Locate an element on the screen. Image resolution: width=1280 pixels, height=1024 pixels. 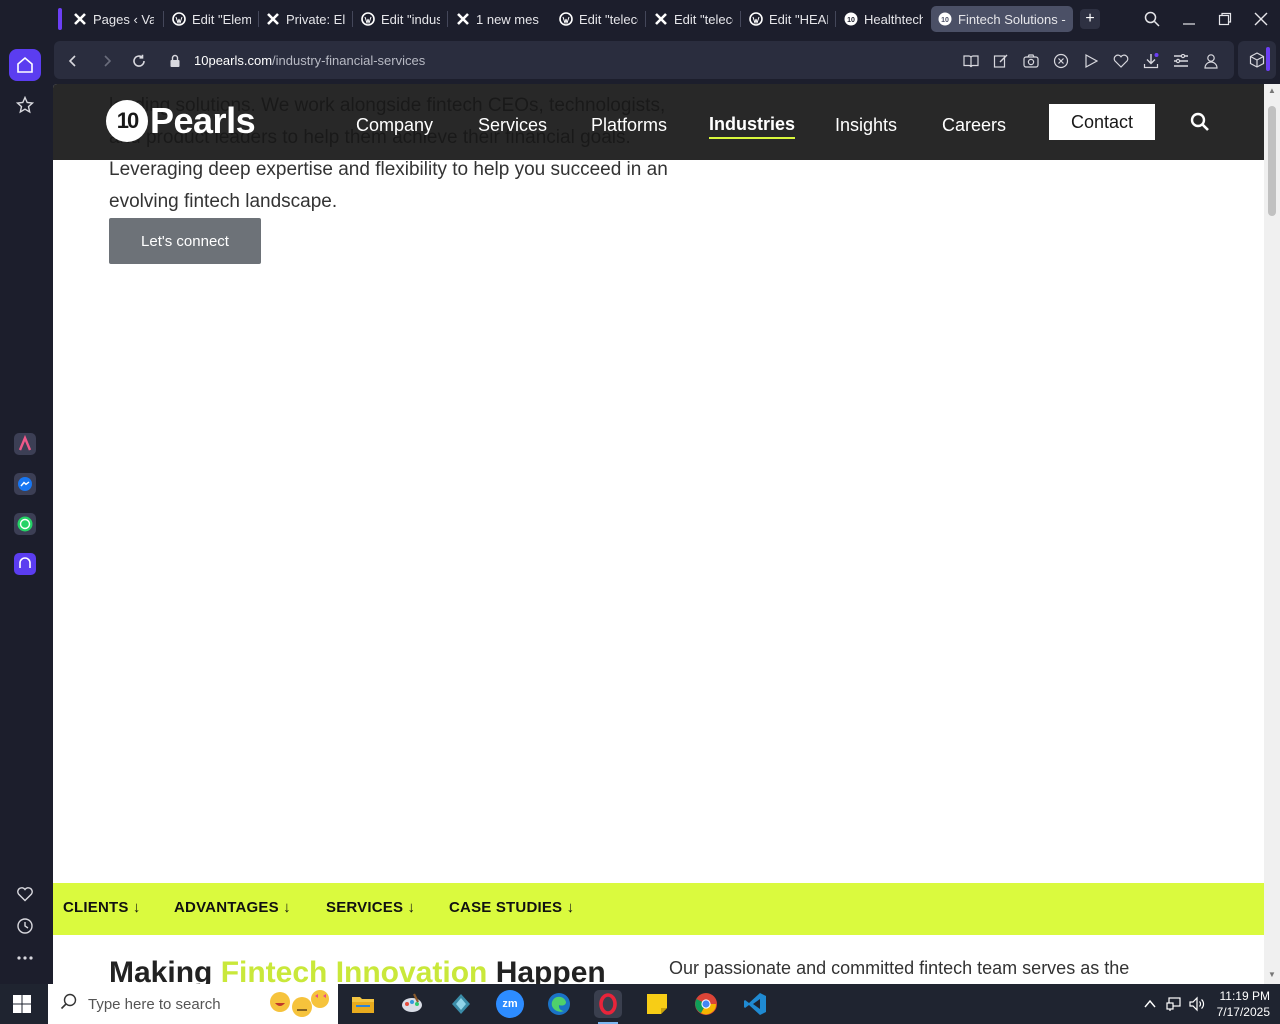
contact-button: Contact is located at coordinates (1102, 122).